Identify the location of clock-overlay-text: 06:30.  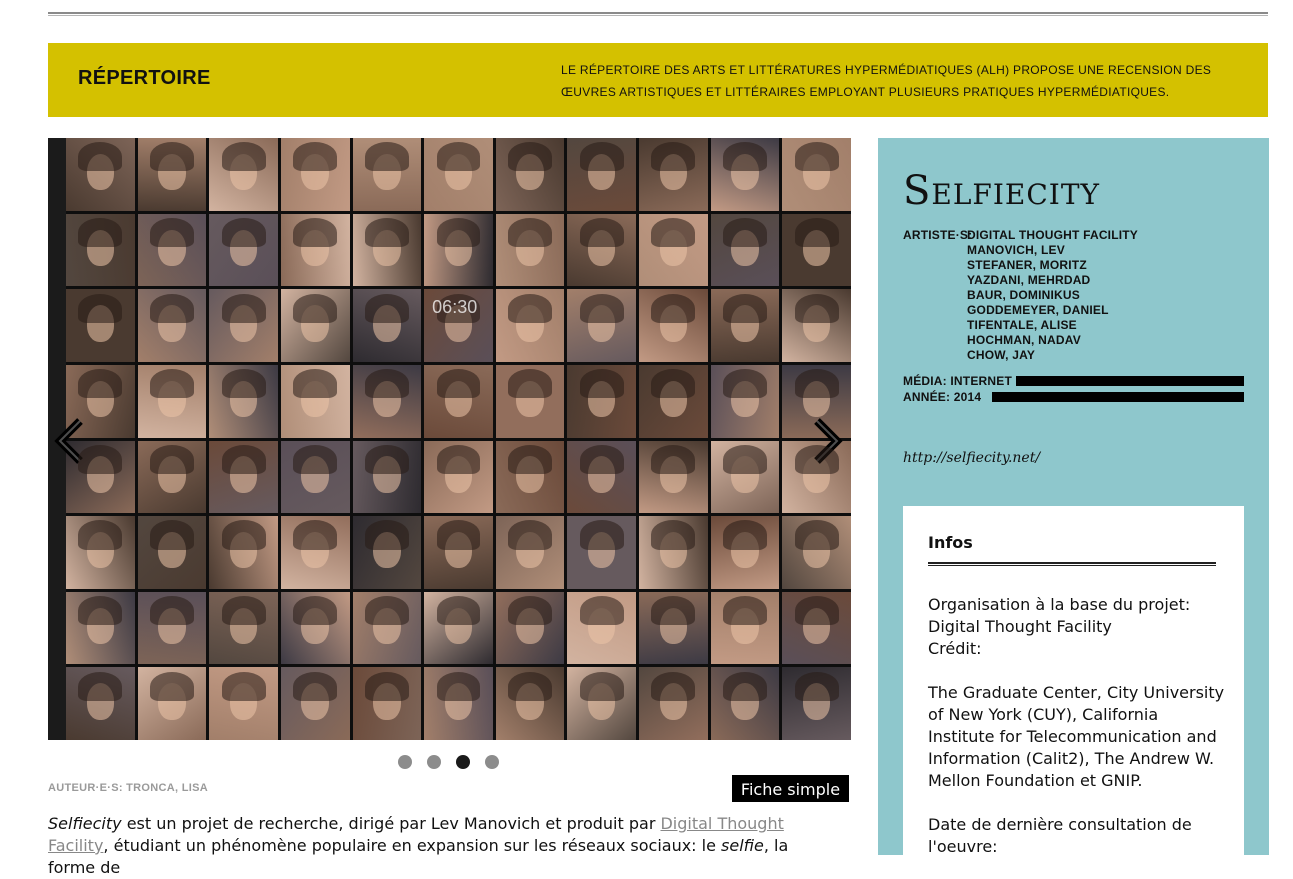
(455, 307).